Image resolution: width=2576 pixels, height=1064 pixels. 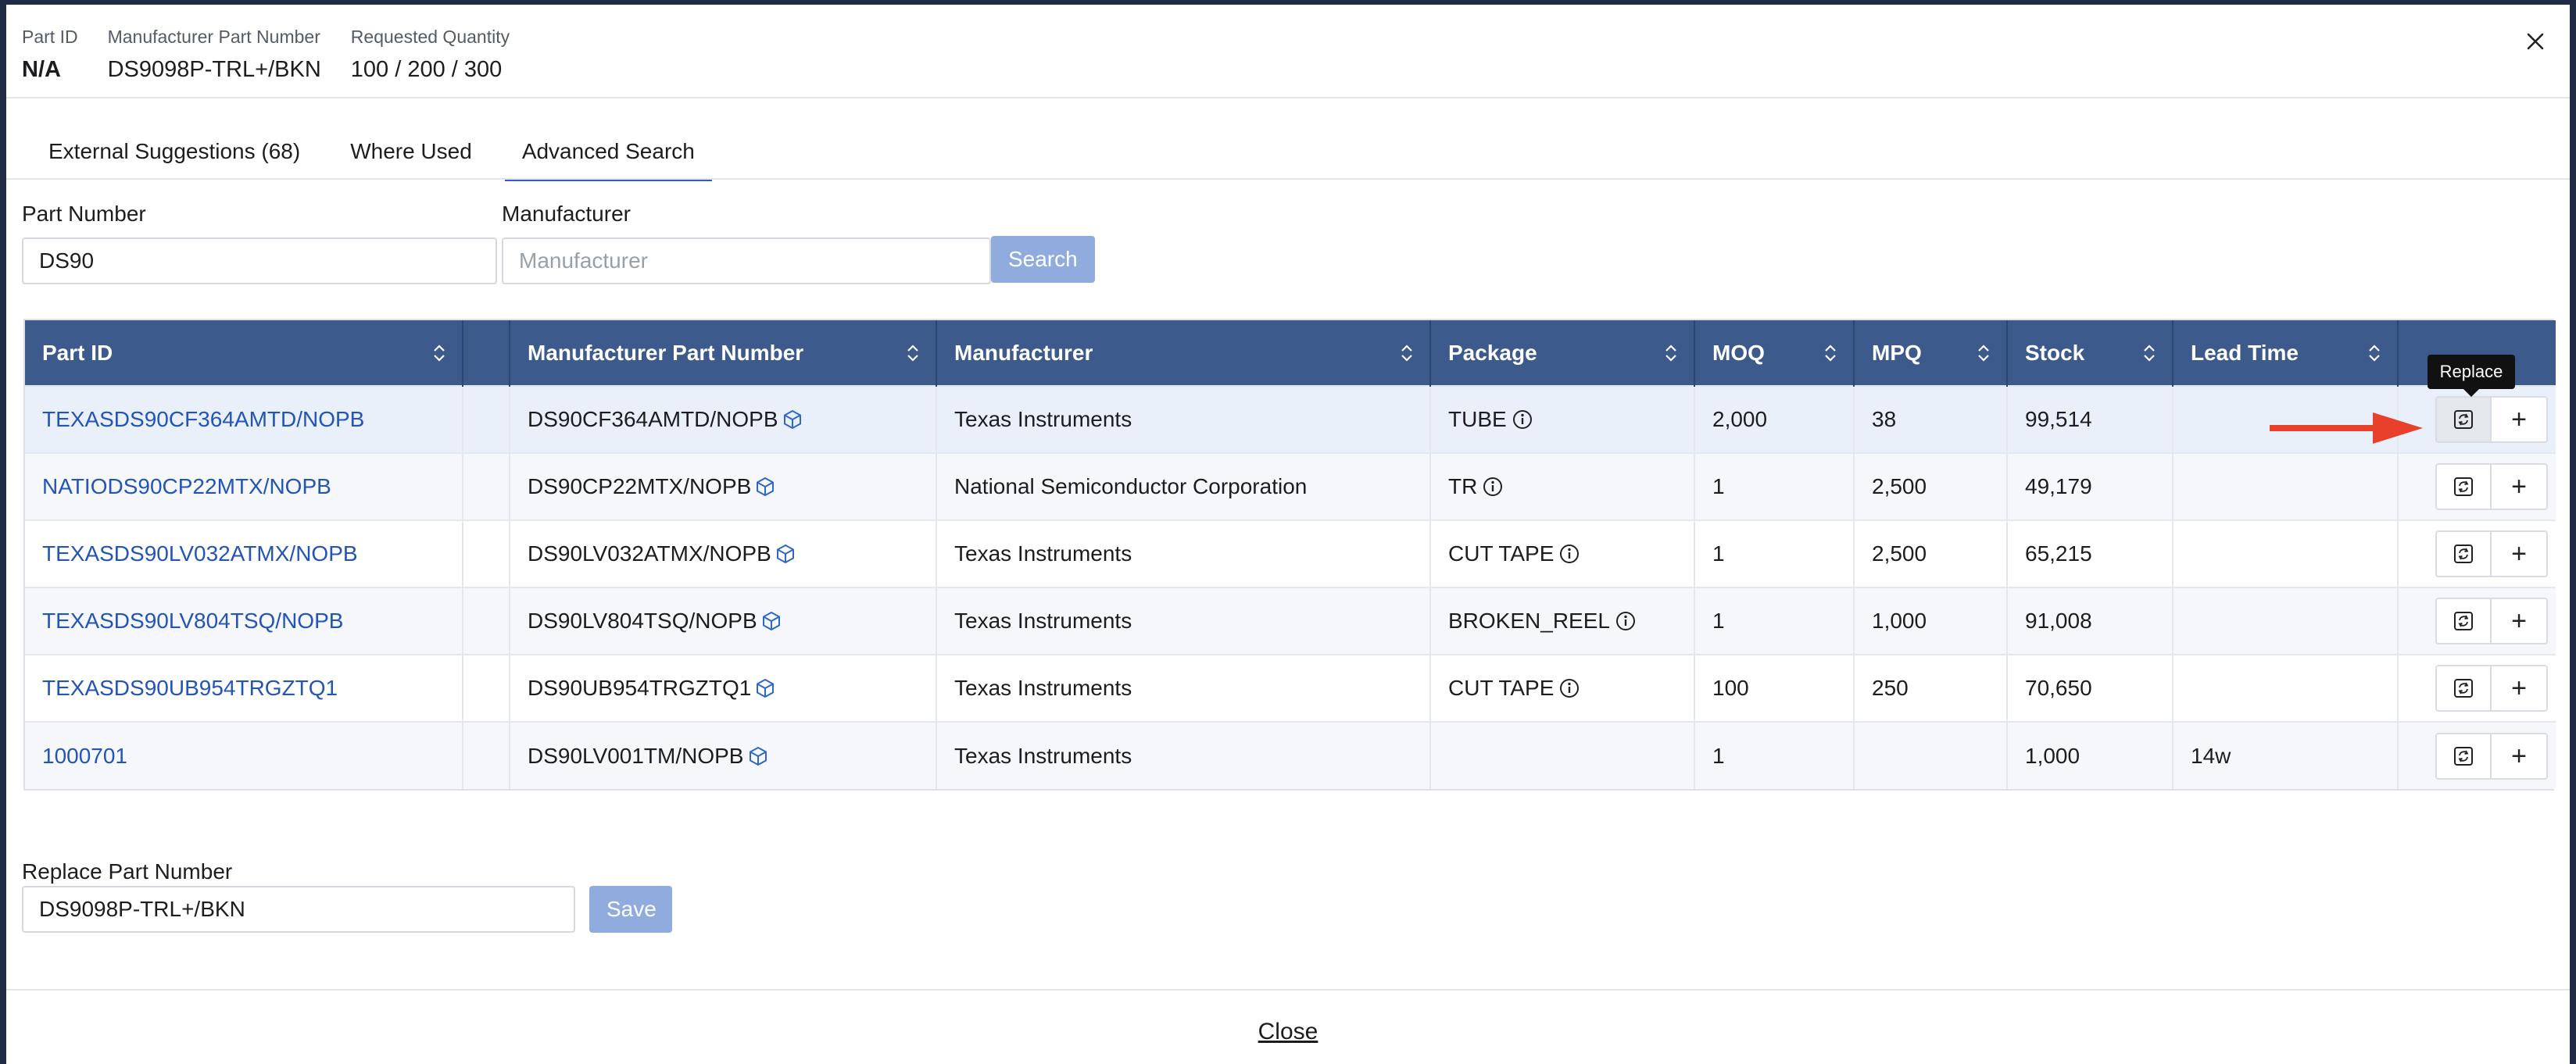 I want to click on lead-time-cell, so click(x=2286, y=621).